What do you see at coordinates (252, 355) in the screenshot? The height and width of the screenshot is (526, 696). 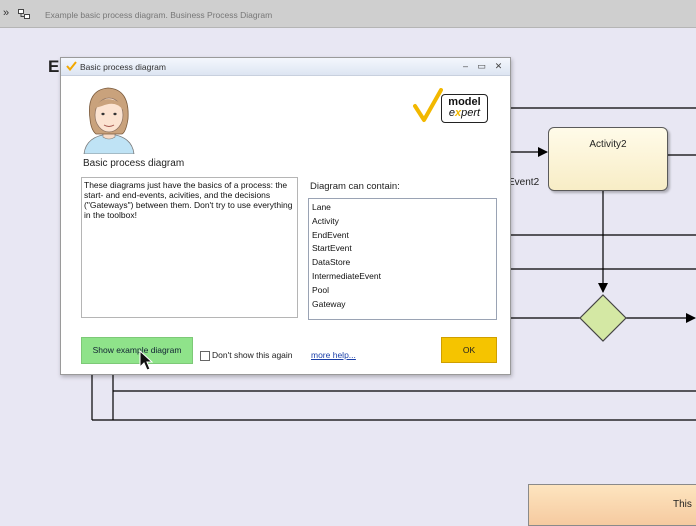 I see `dont-show-again-label: Don't show this again` at bounding box center [252, 355].